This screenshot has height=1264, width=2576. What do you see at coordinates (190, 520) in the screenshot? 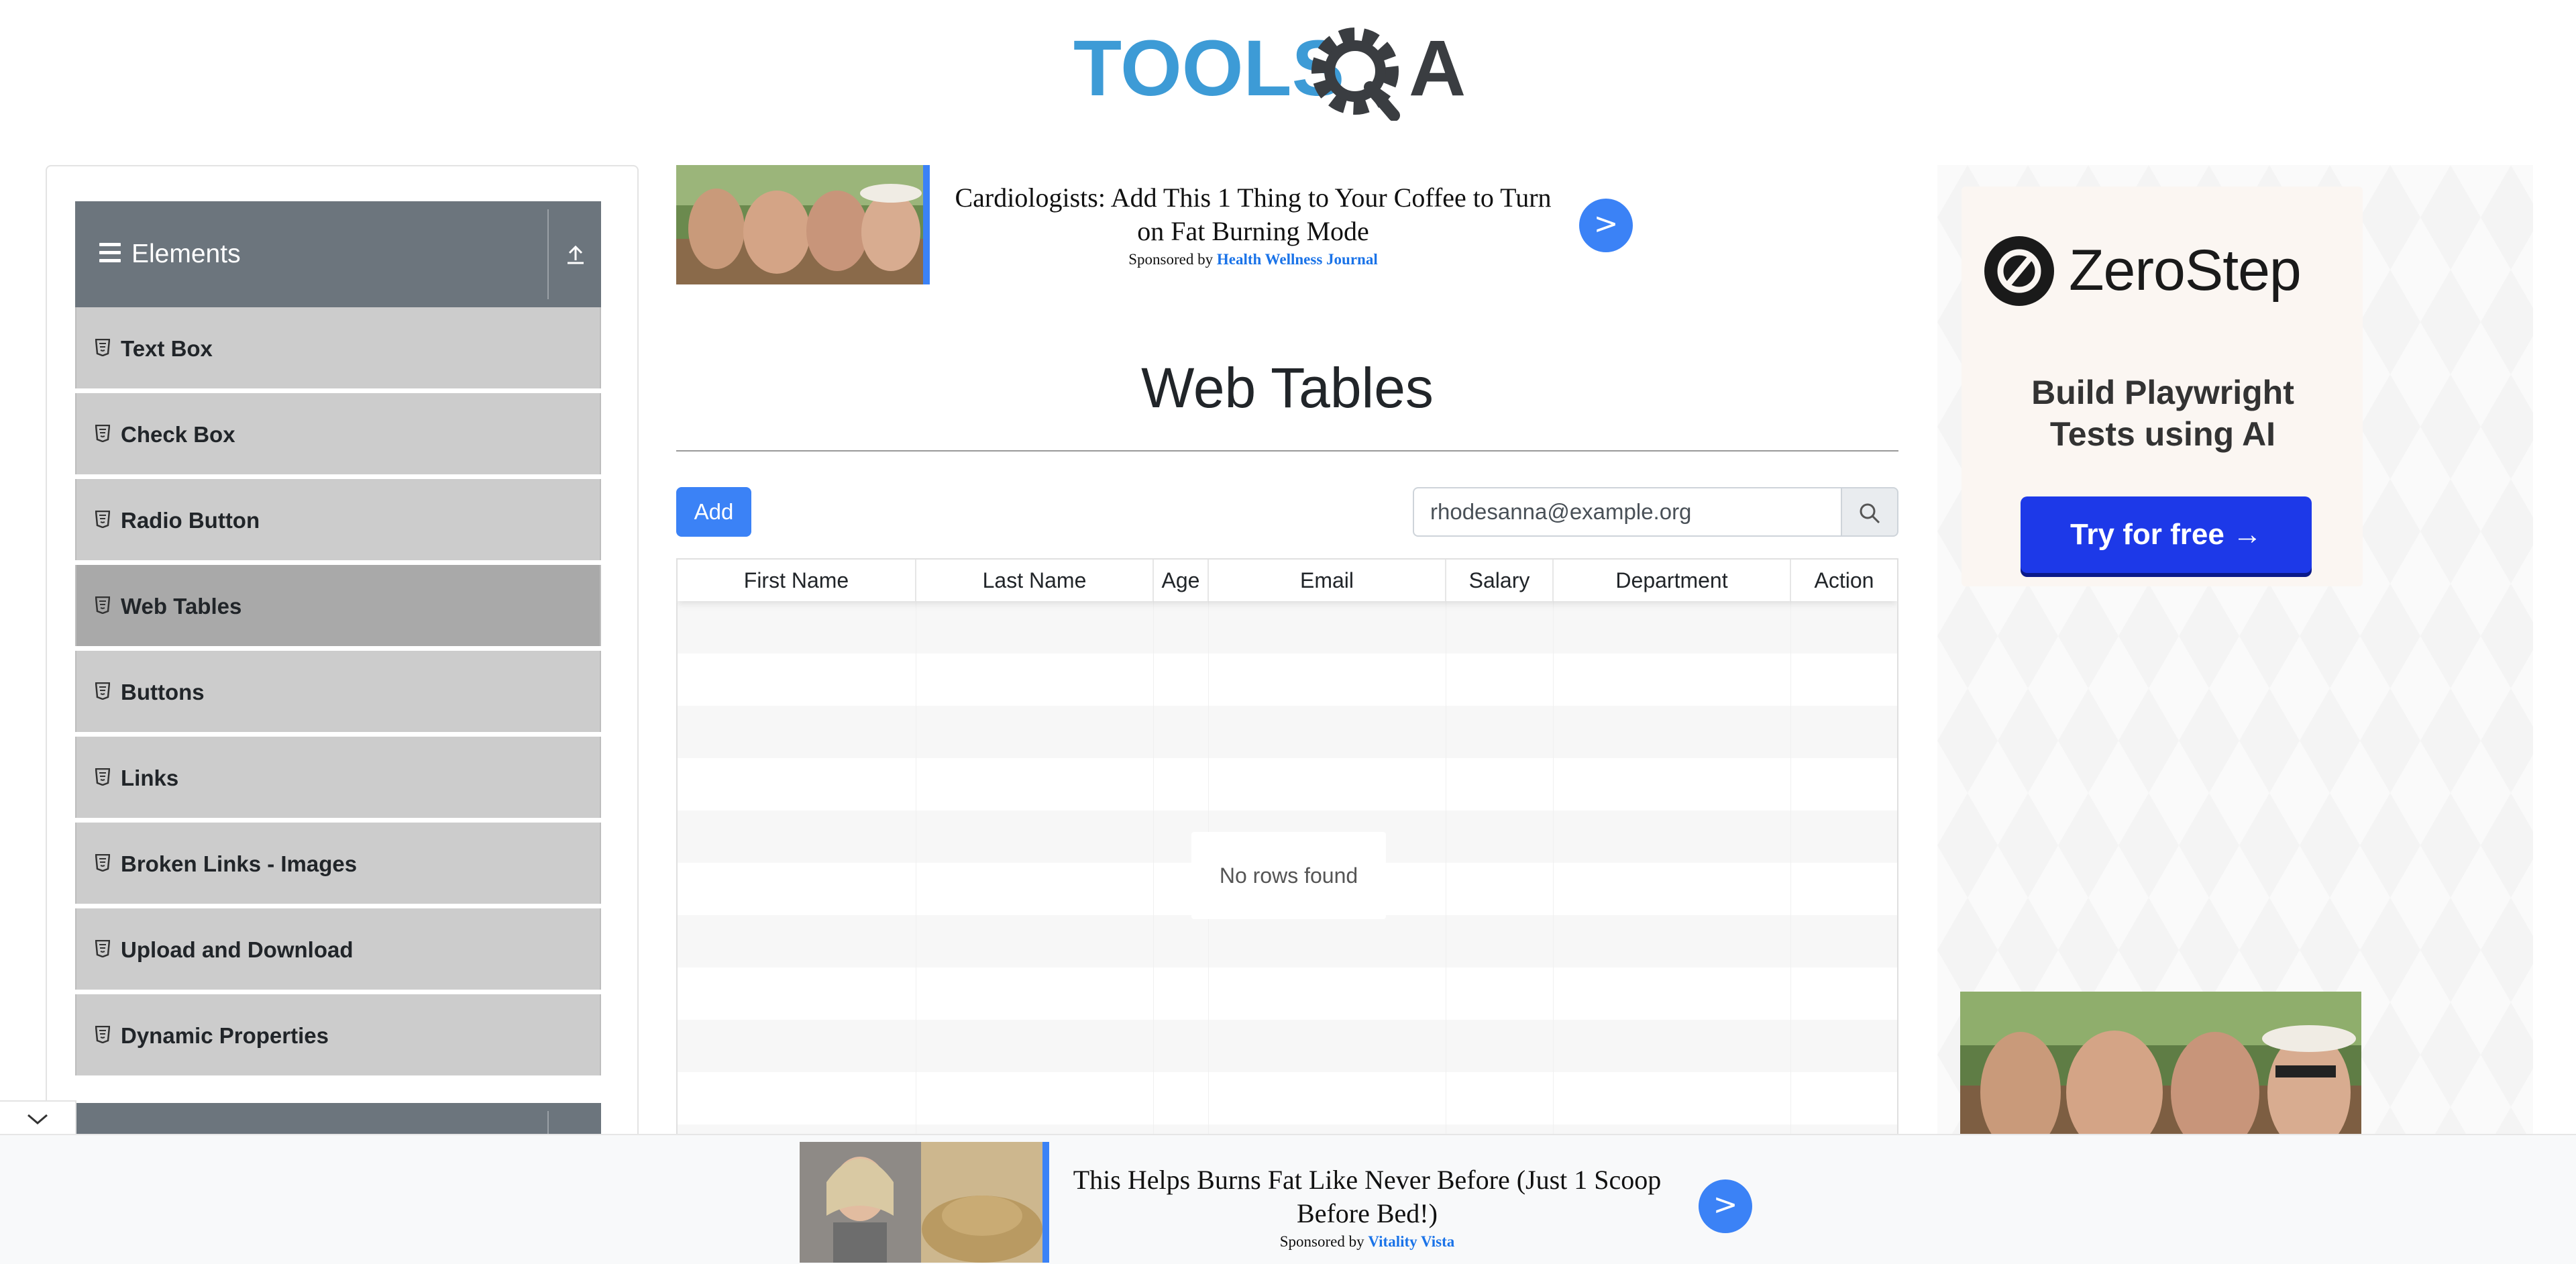
I see `sidebar-item-label: Radio Button` at bounding box center [190, 520].